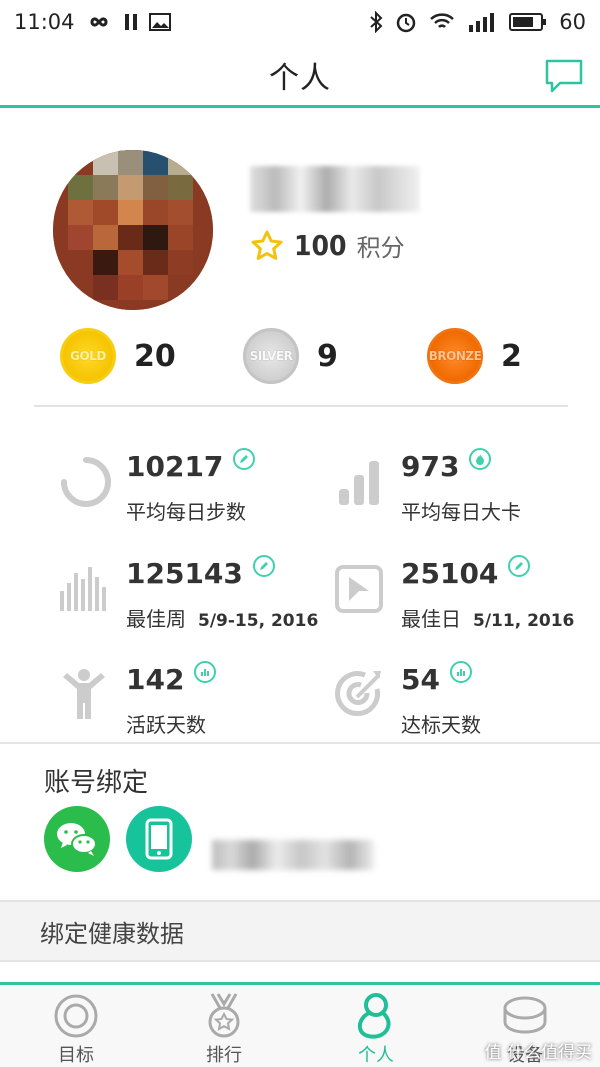 Image resolution: width=600 pixels, height=1067 pixels. I want to click on signal-icon, so click(482, 22).